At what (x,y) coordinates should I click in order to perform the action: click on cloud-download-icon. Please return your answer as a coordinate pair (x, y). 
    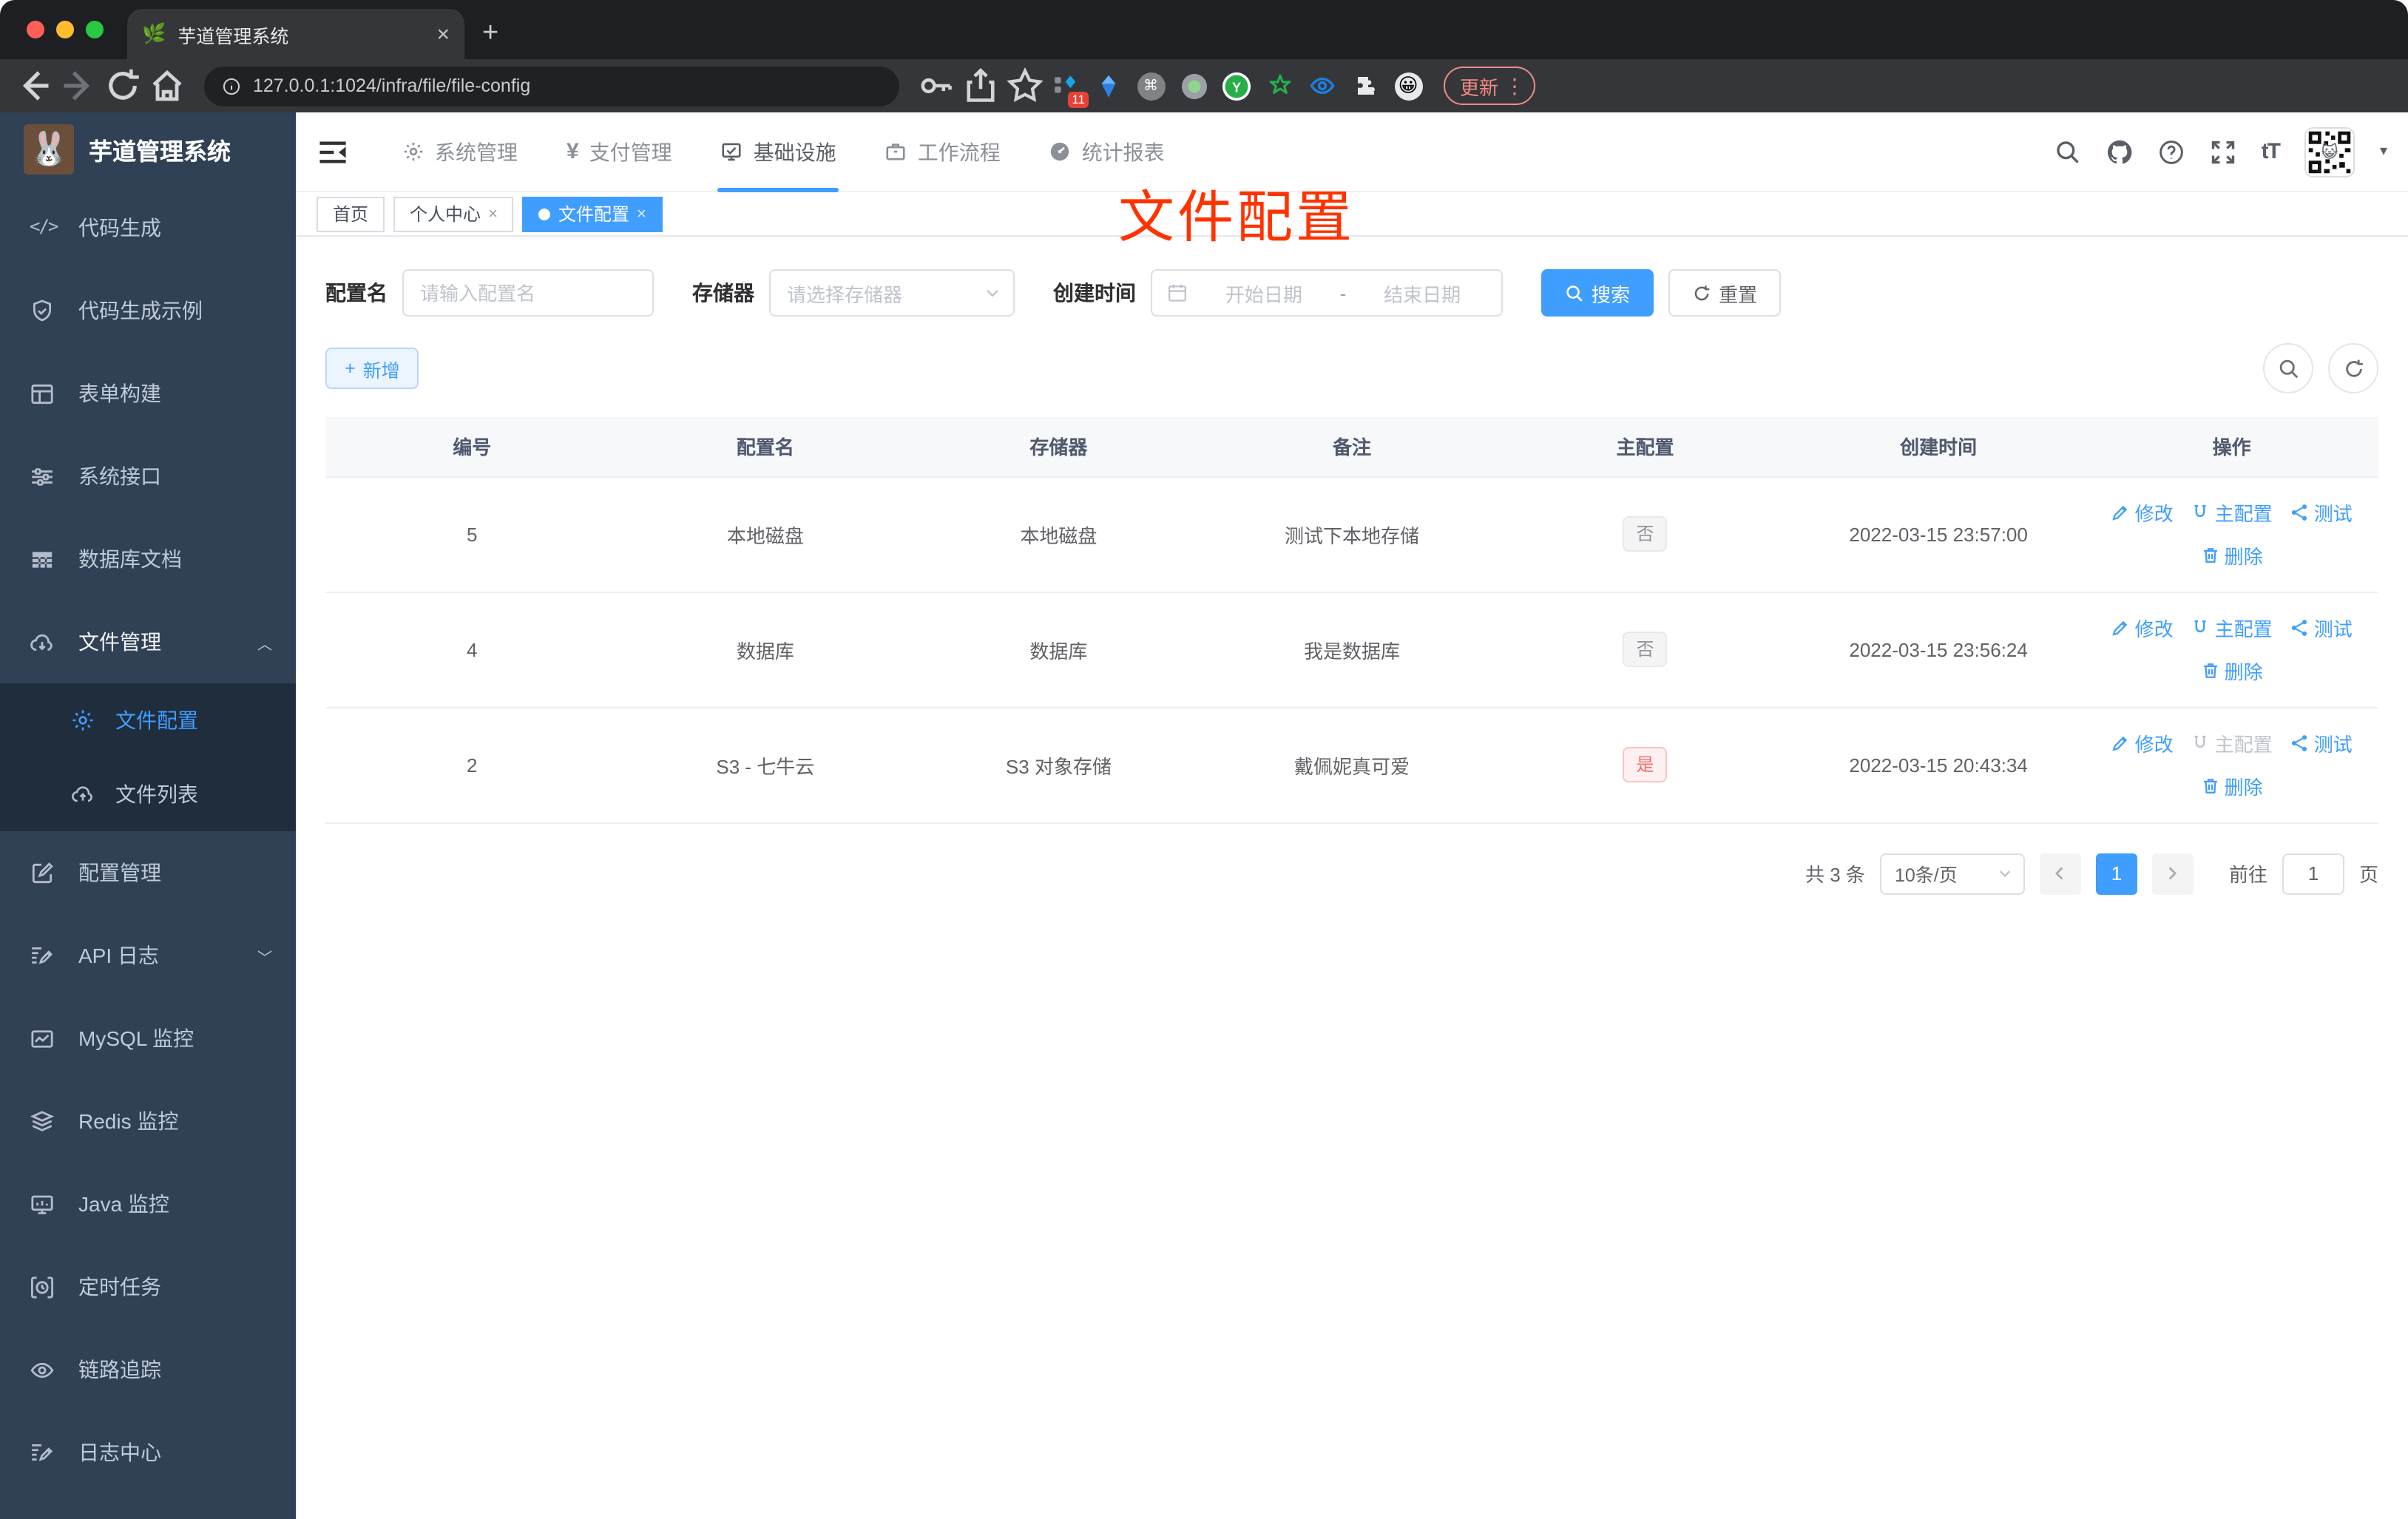
    Looking at the image, I should click on (41, 641).